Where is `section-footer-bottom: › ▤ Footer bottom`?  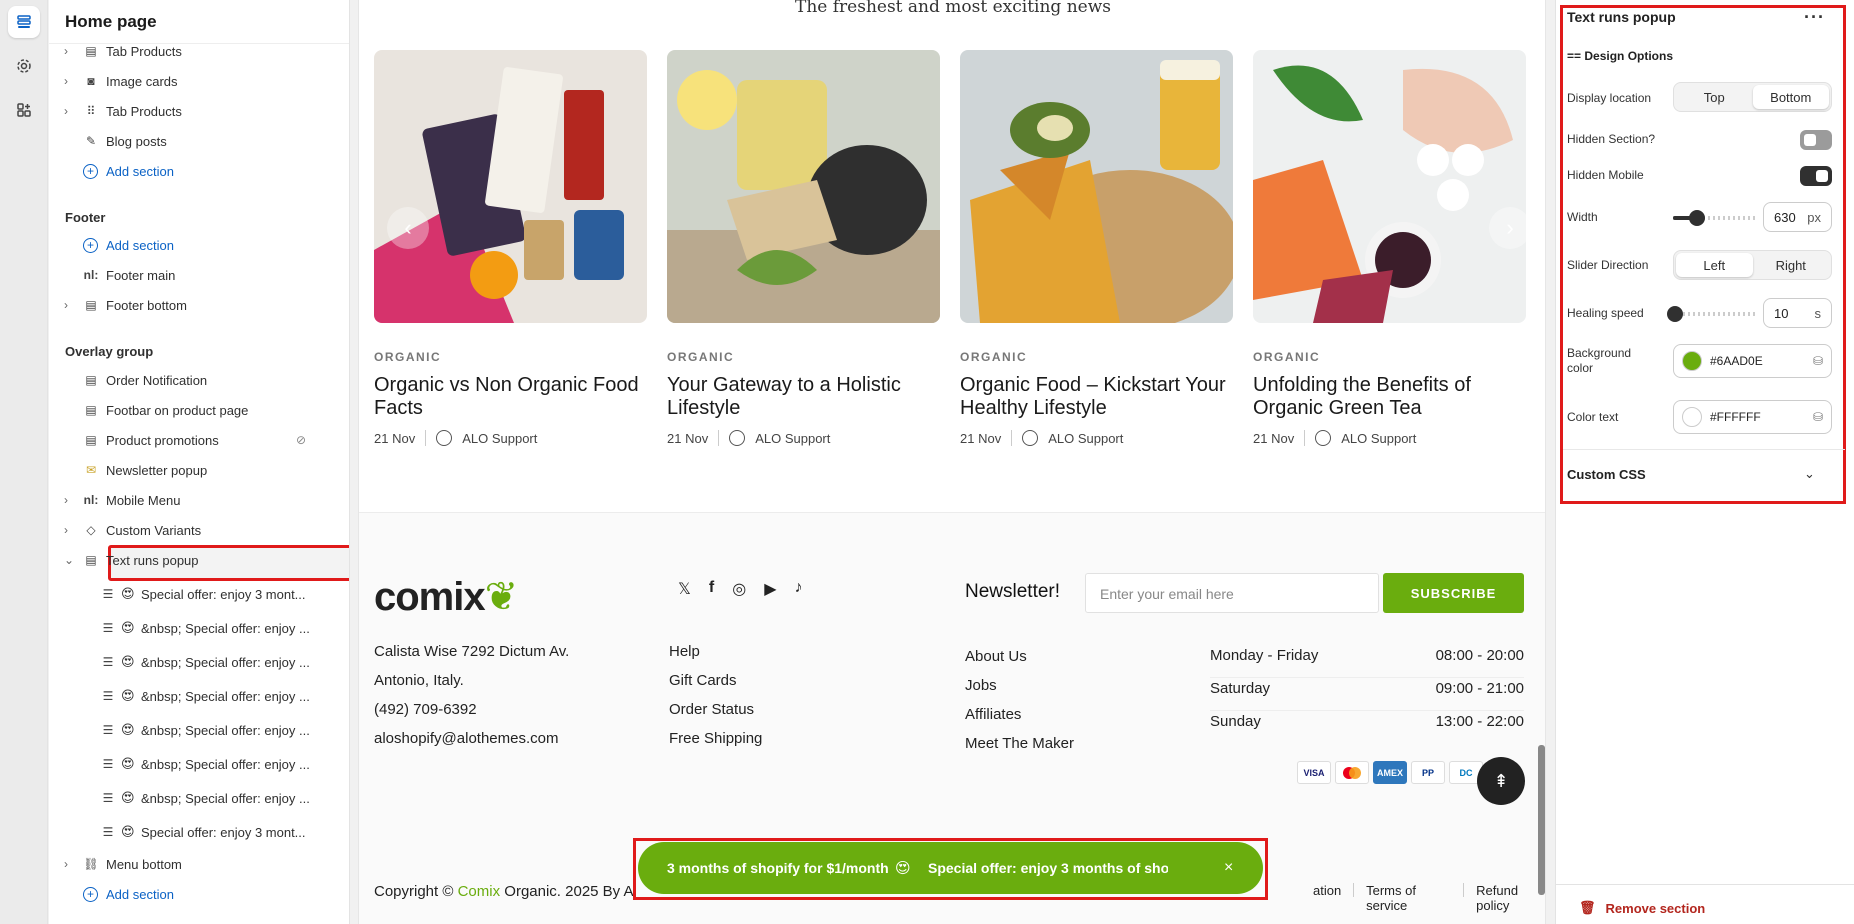 section-footer-bottom: › ▤ Footer bottom is located at coordinates (194, 305).